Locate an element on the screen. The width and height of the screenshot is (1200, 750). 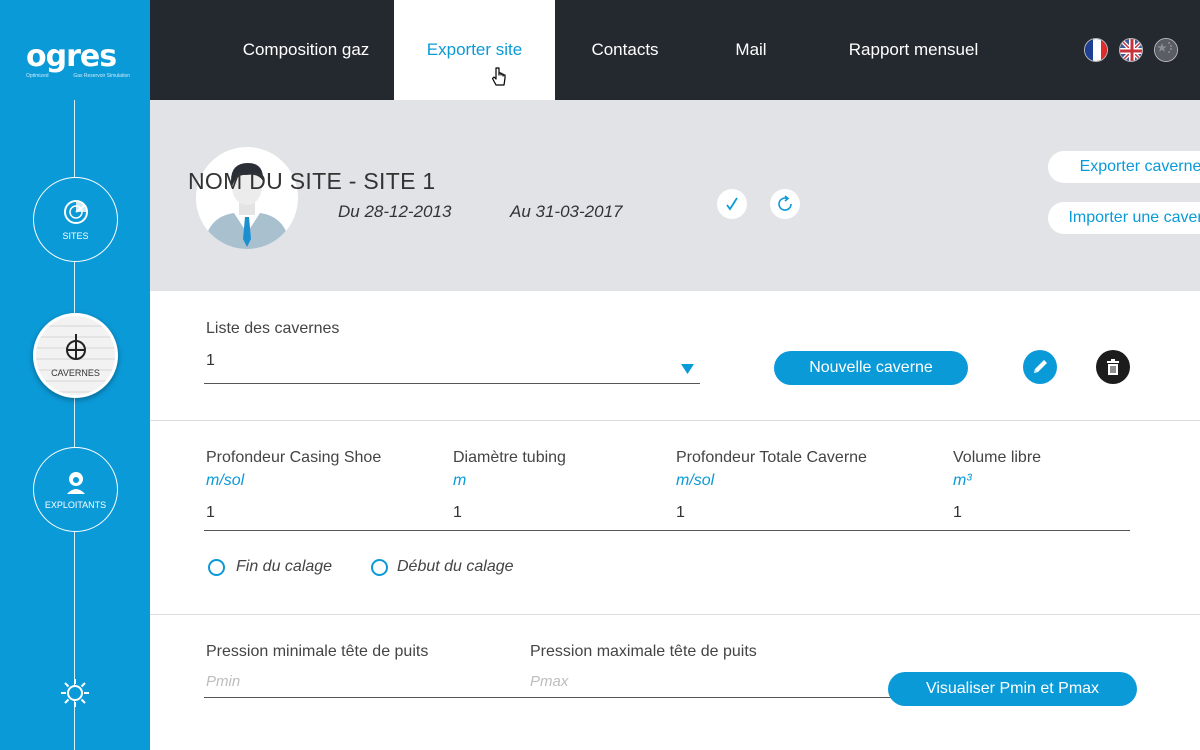
refresh-icon is located at coordinates (785, 203).